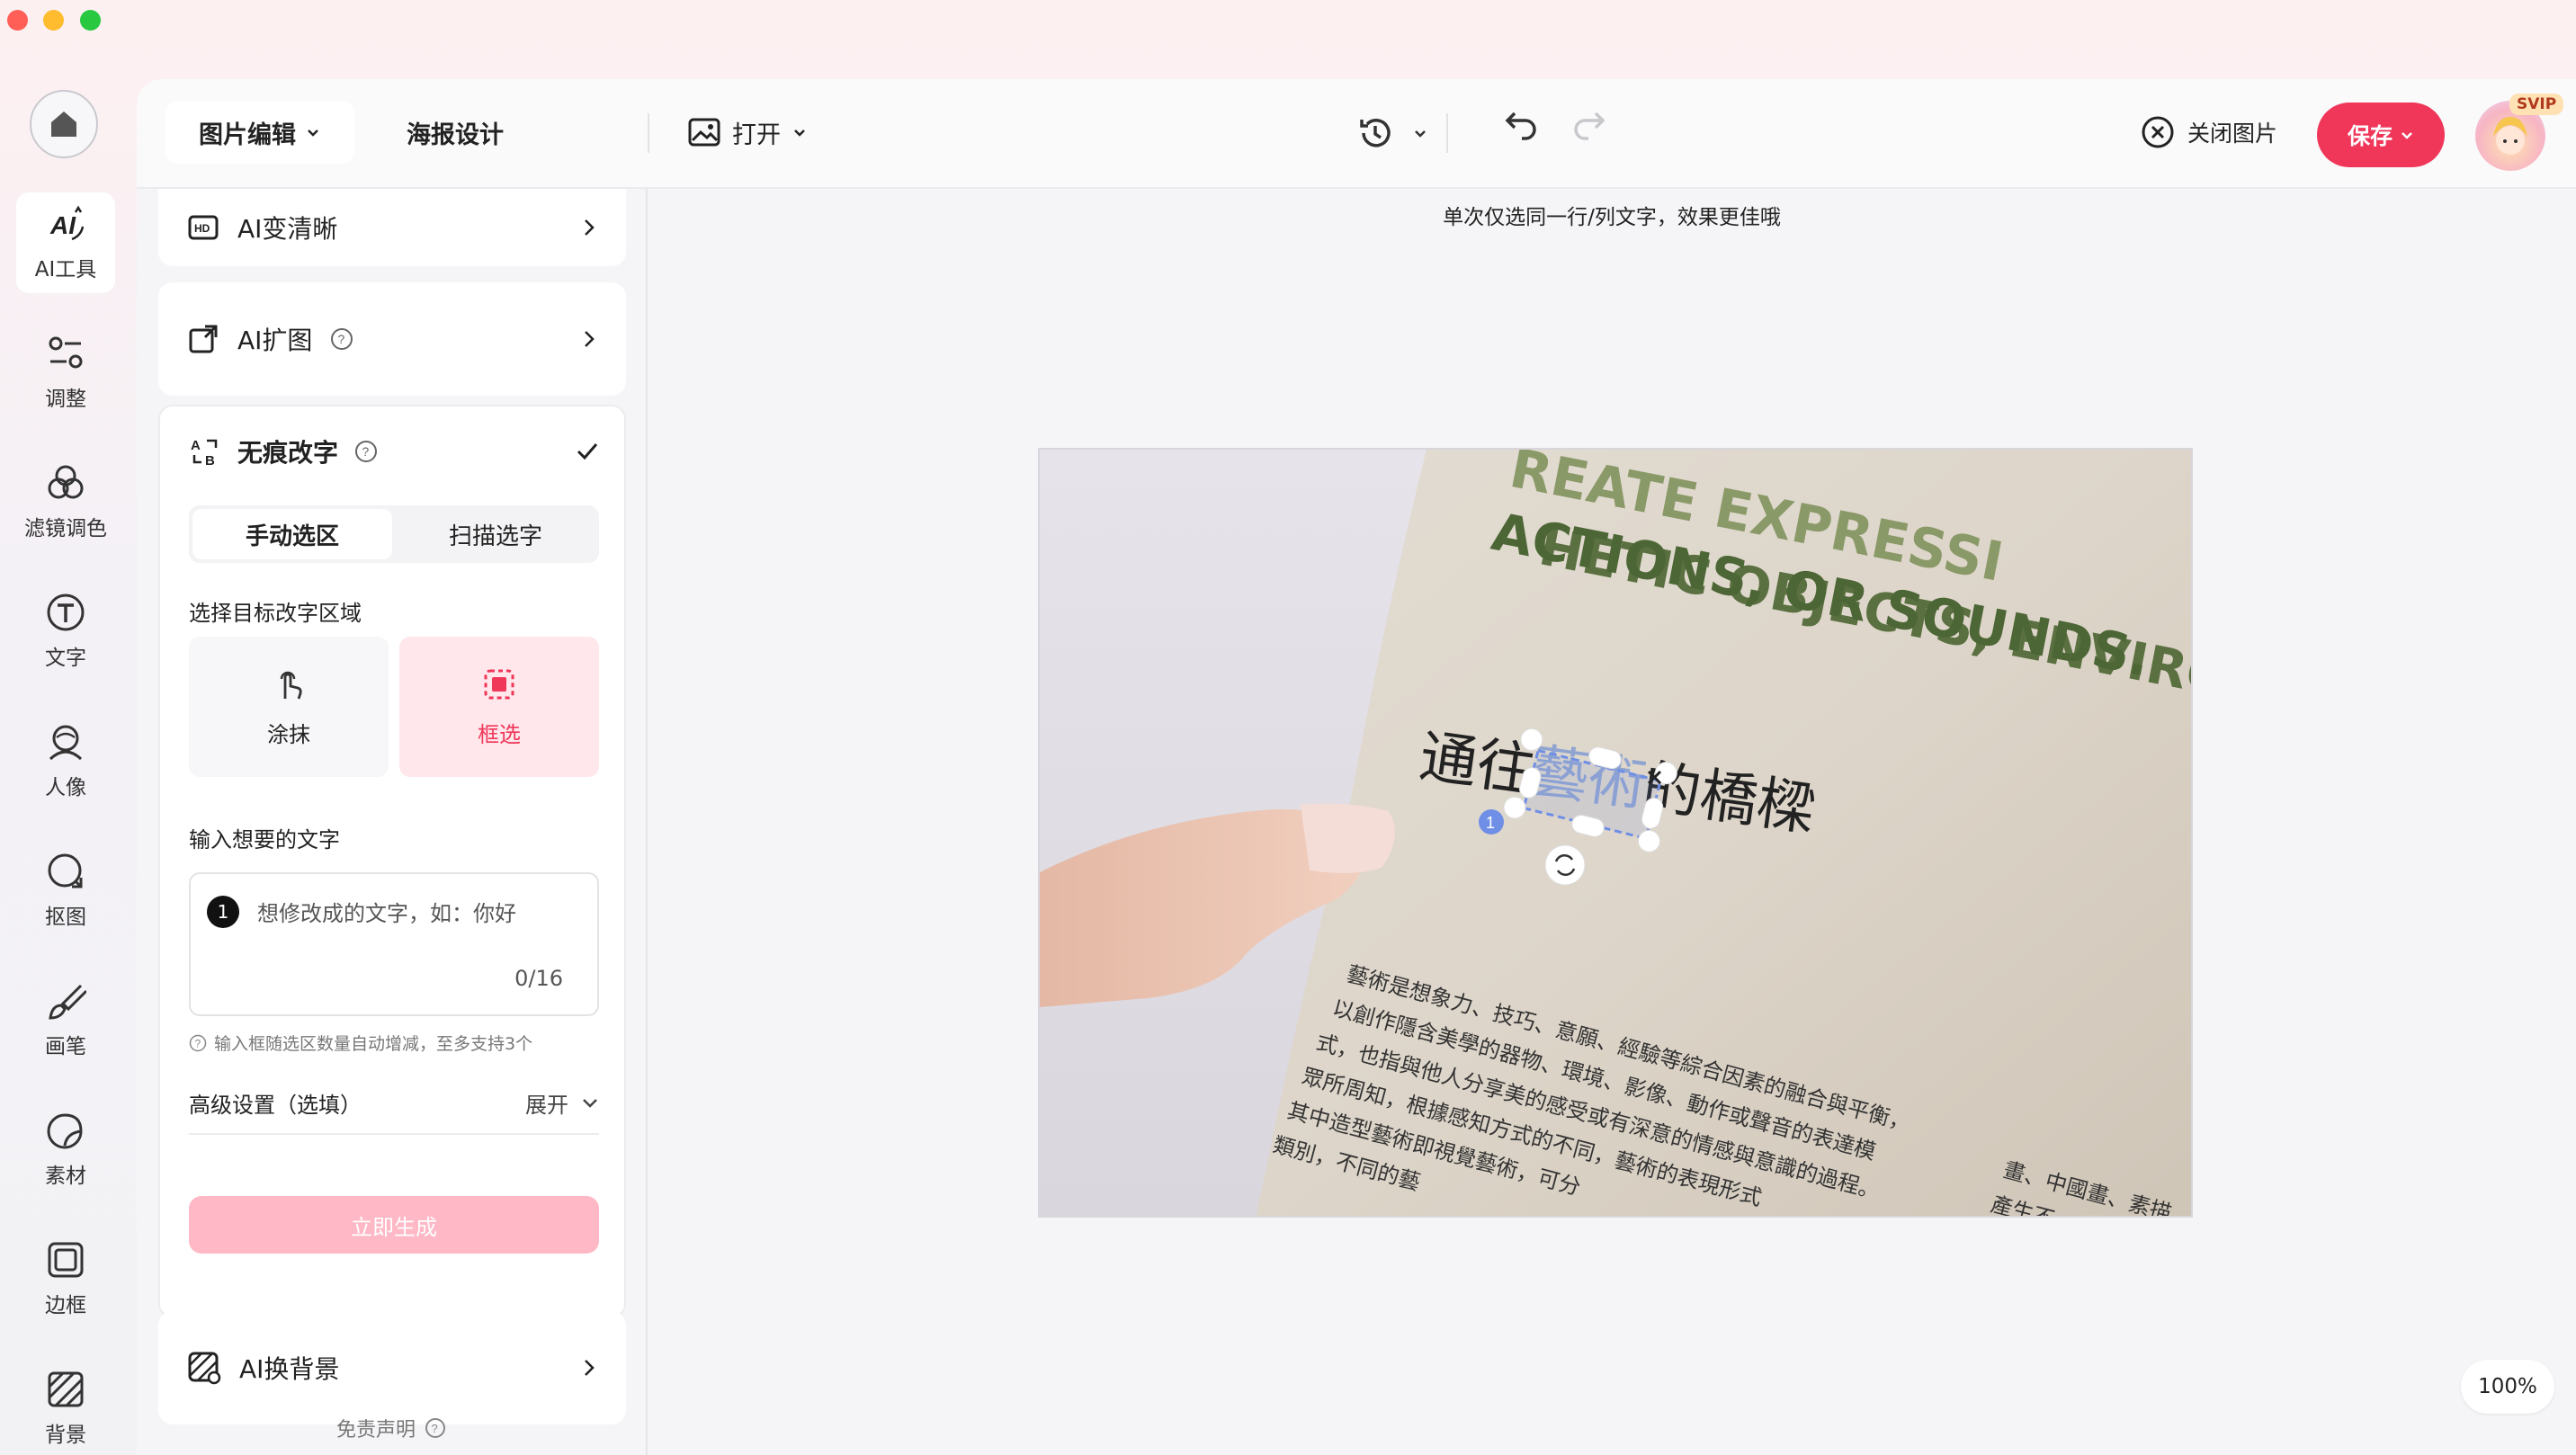 Image resolution: width=2576 pixels, height=1455 pixels. Describe the element at coordinates (65, 372) in the screenshot. I see `rail-item-adjust: 调整` at that location.